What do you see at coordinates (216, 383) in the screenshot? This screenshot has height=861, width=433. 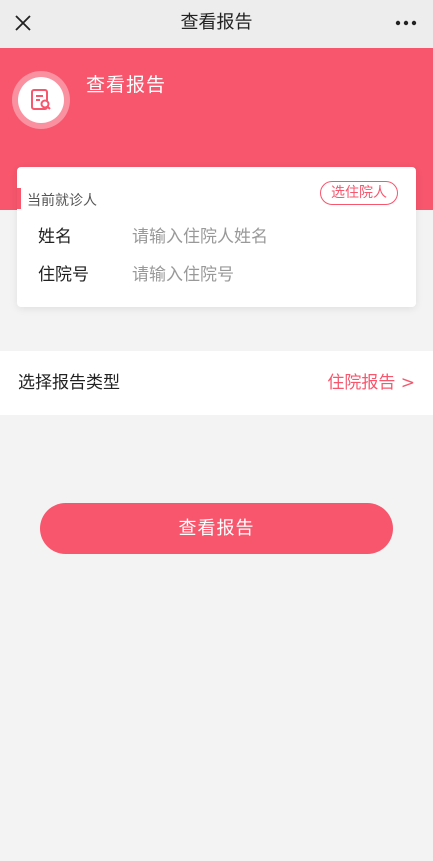 I see `report-type-selector: 选择报告类型 住院报告 >` at bounding box center [216, 383].